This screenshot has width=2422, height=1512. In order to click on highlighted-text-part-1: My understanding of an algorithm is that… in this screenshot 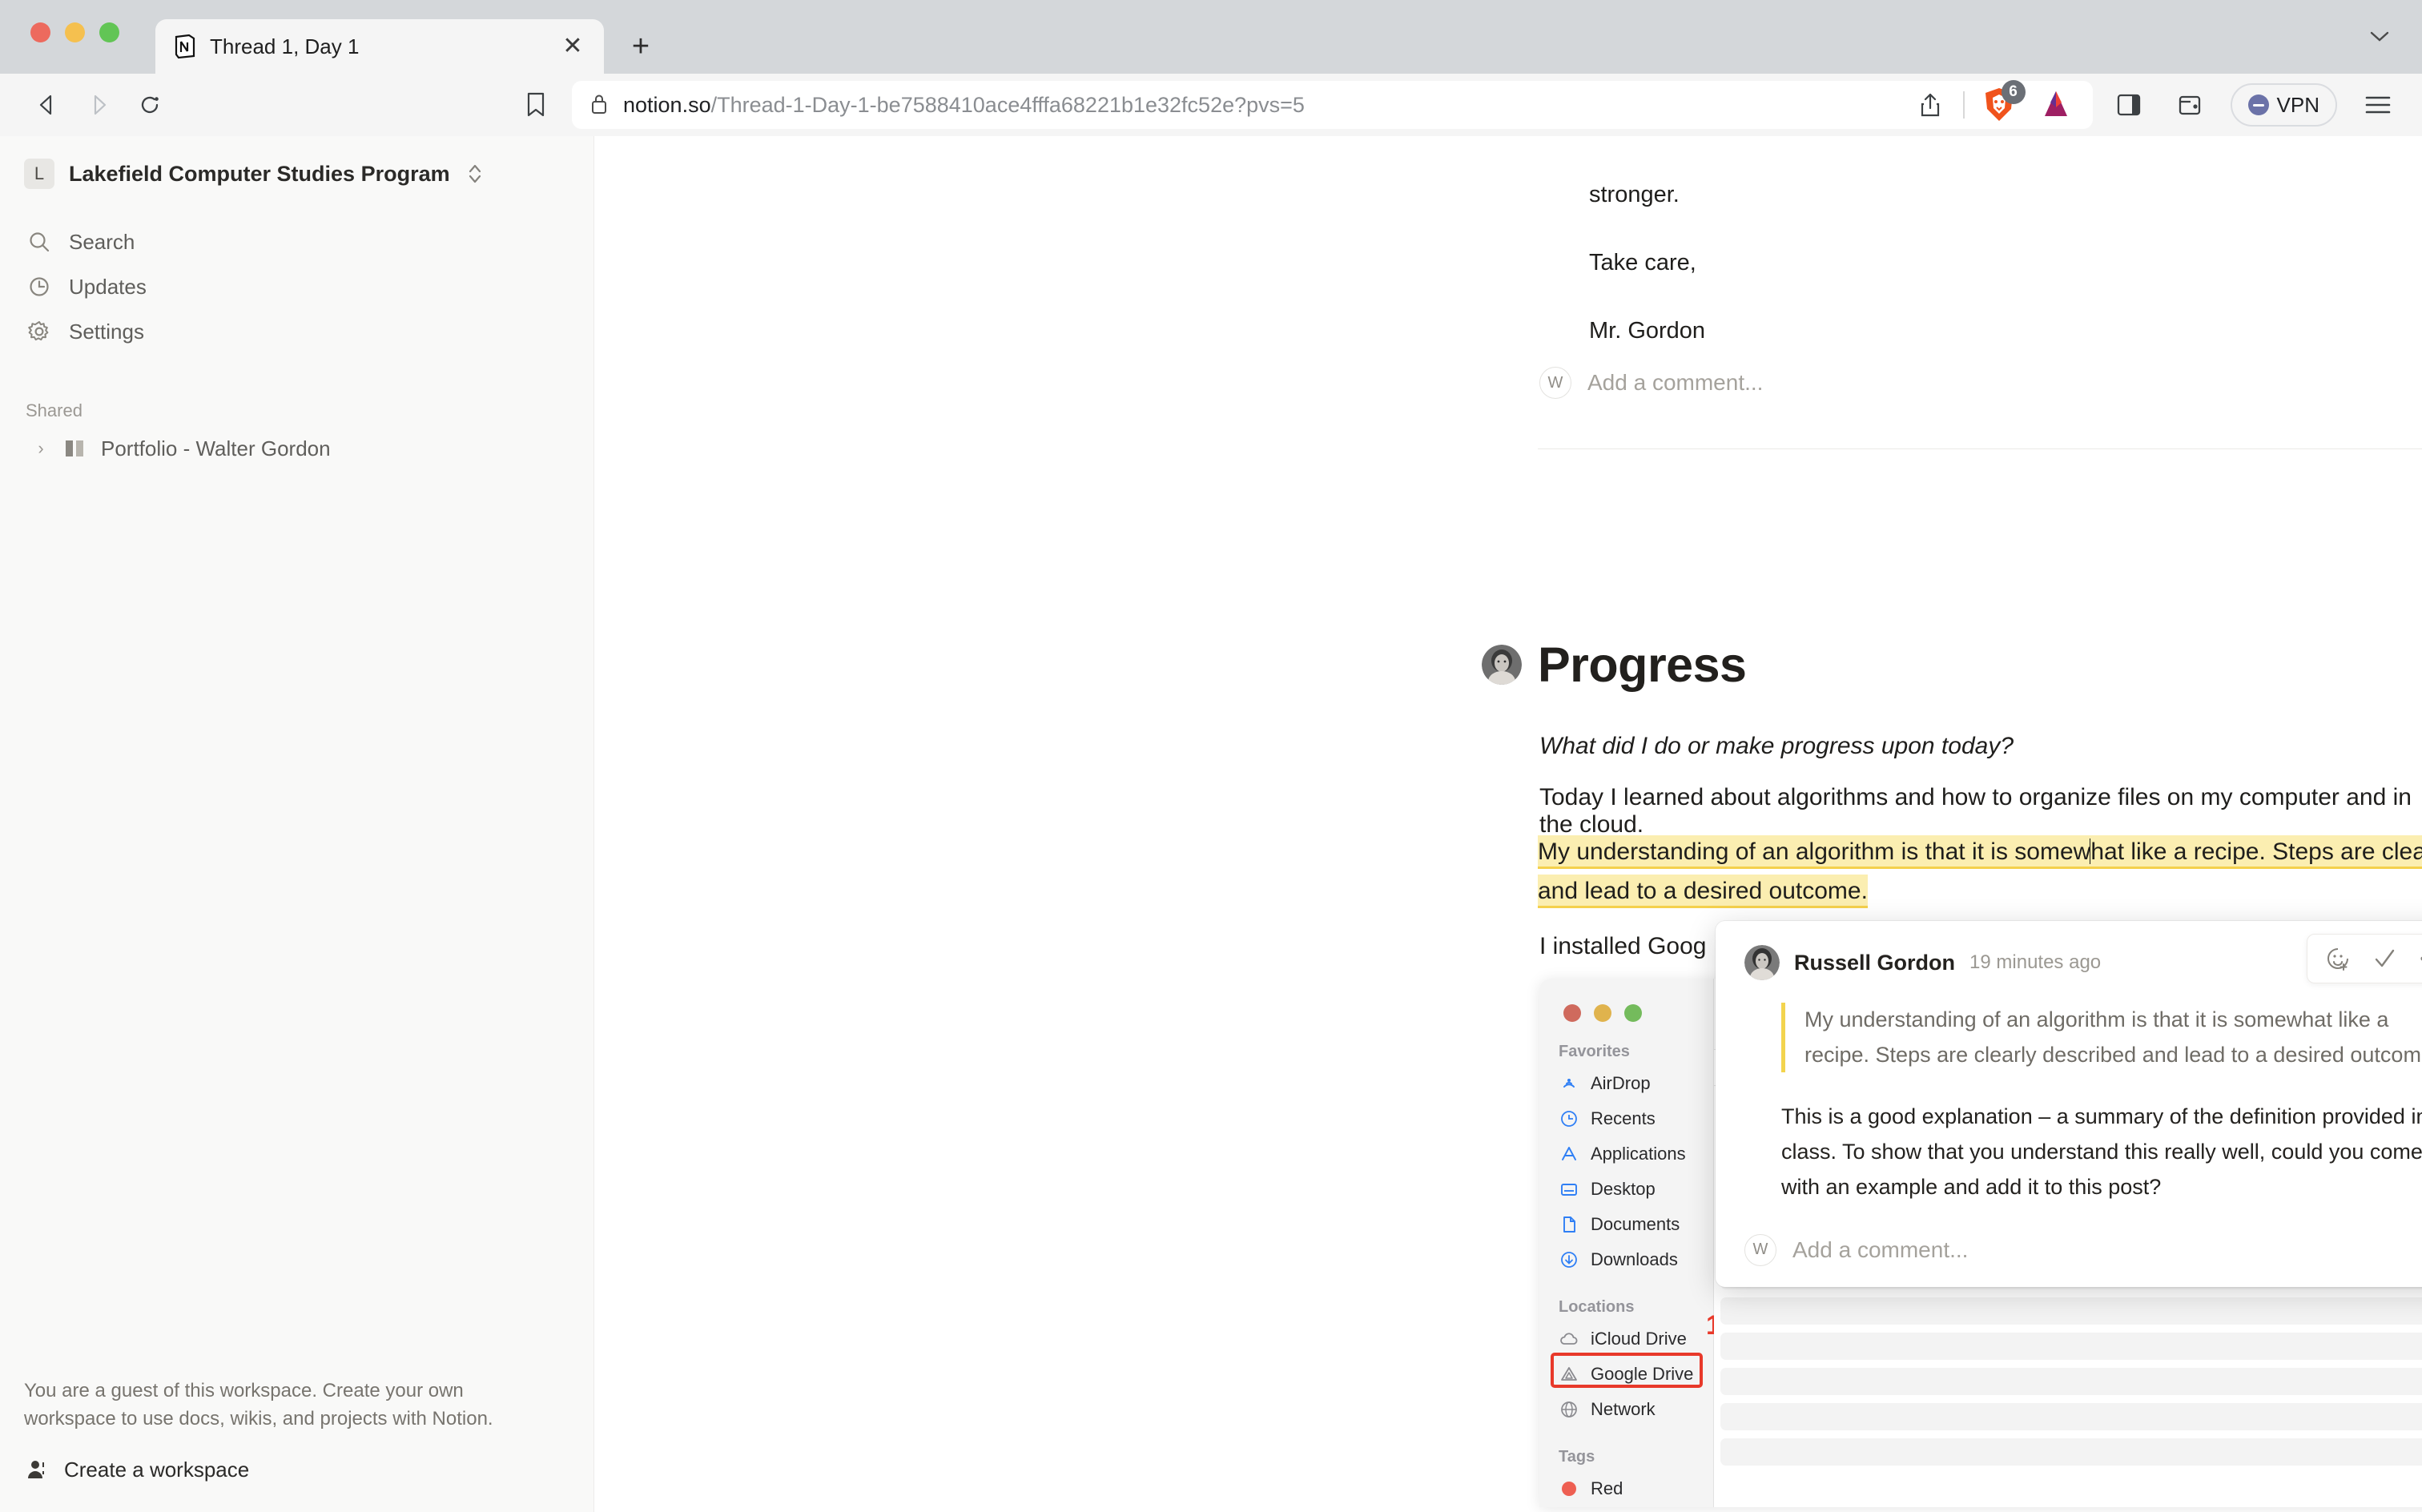, I will do `click(1814, 851)`.